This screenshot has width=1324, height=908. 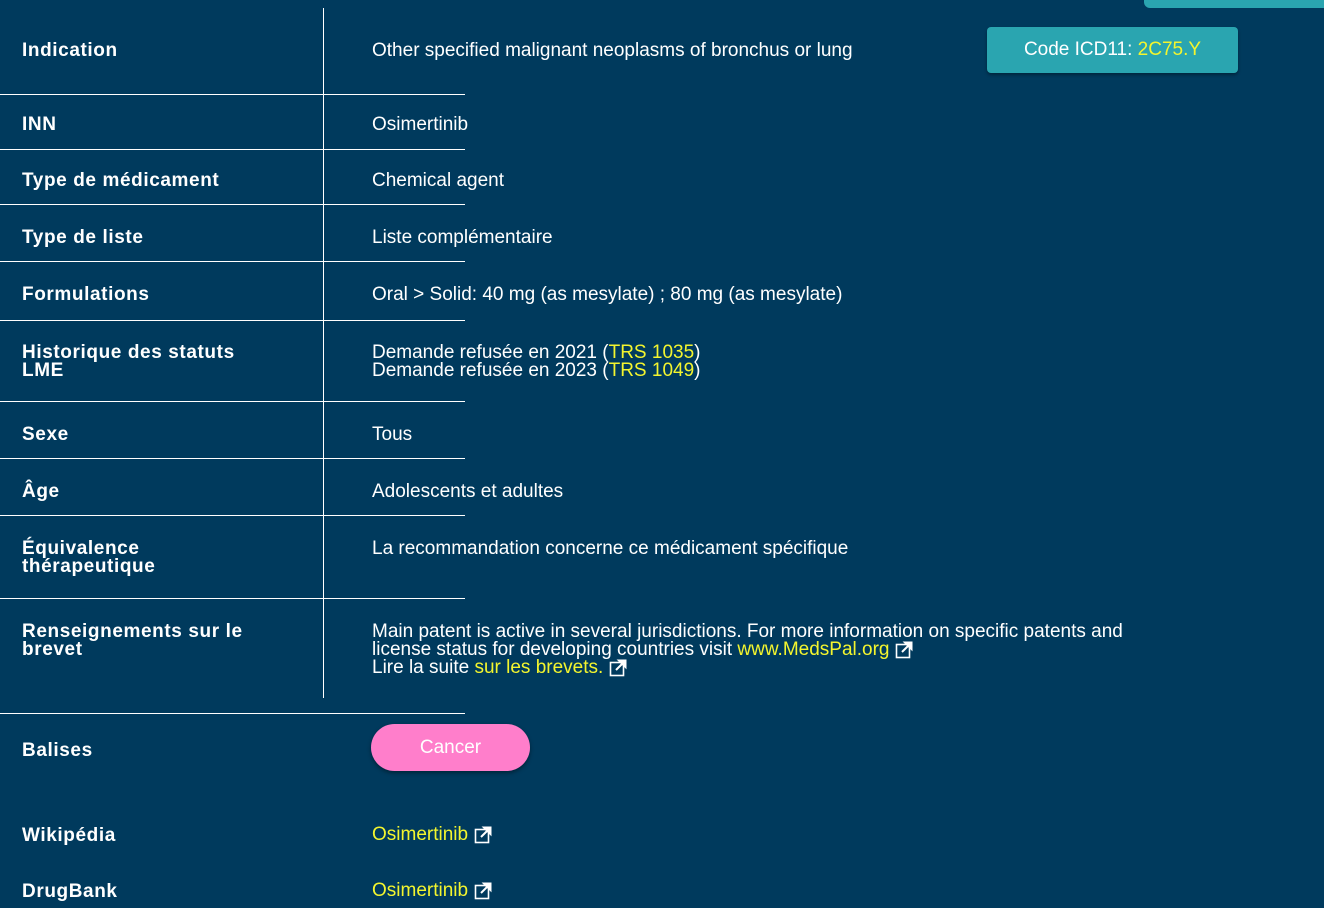 What do you see at coordinates (420, 890) in the screenshot?
I see `drugbank-link: Osimertinib` at bounding box center [420, 890].